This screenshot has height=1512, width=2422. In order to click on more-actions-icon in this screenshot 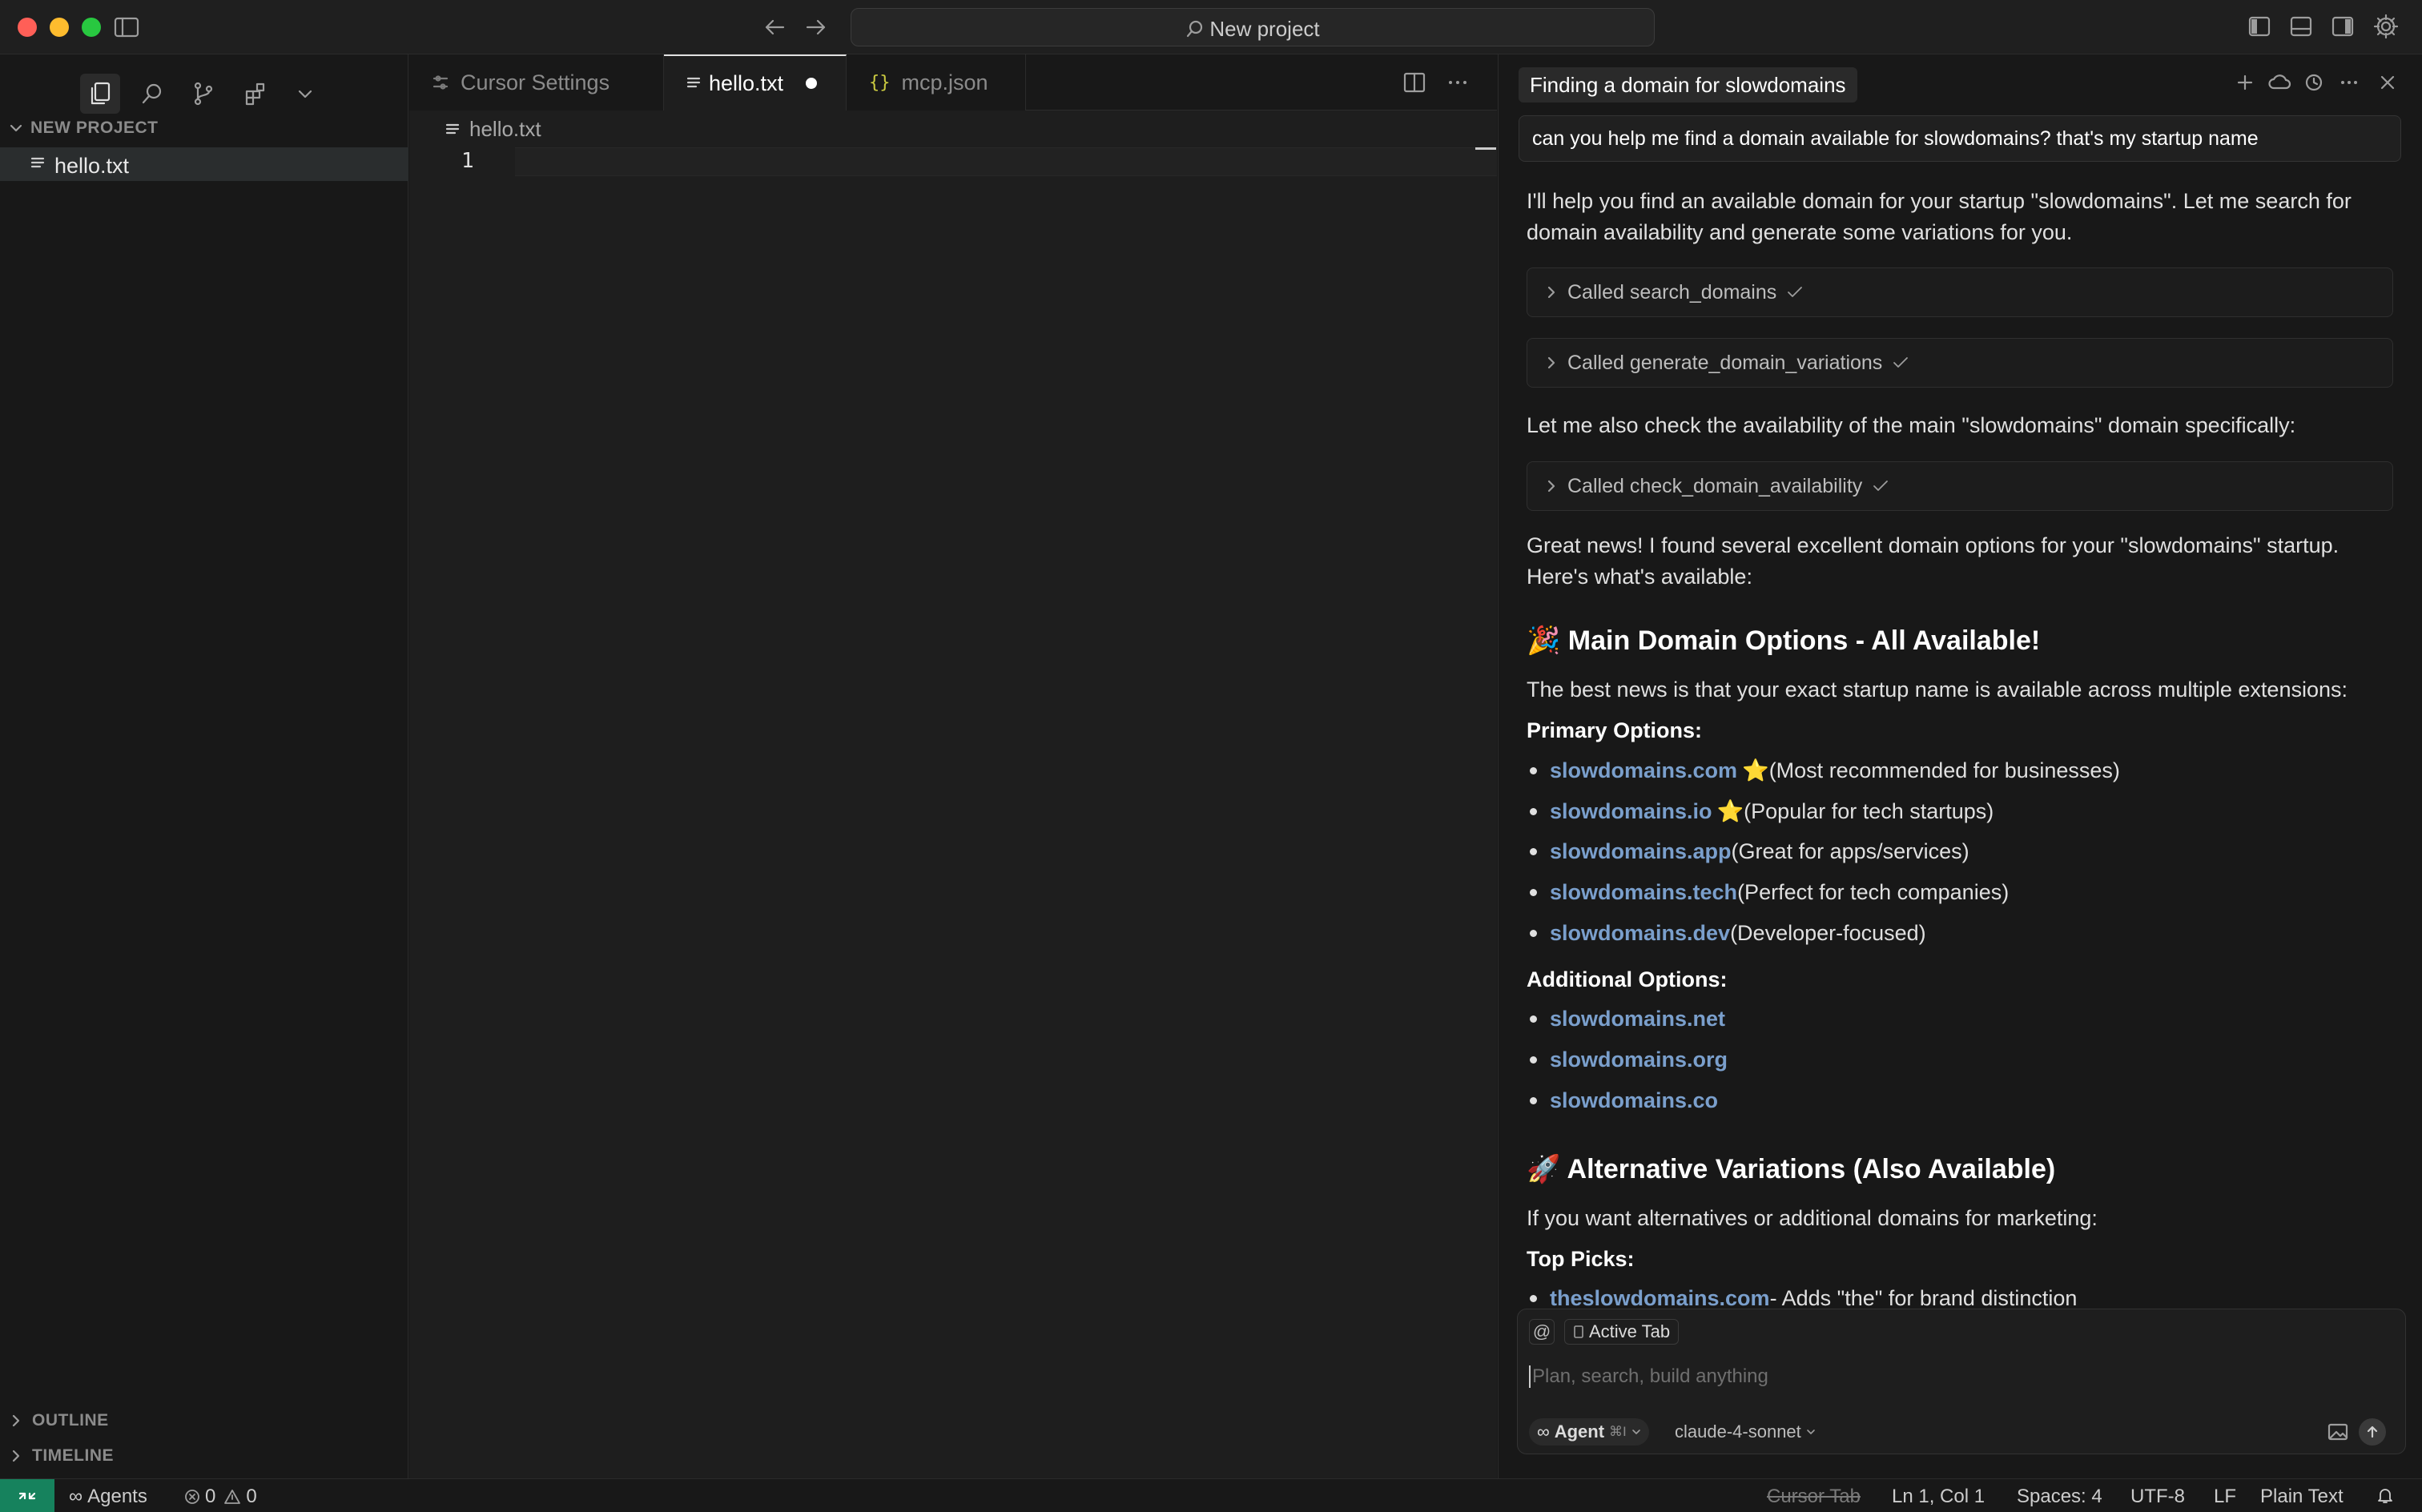, I will do `click(1458, 82)`.